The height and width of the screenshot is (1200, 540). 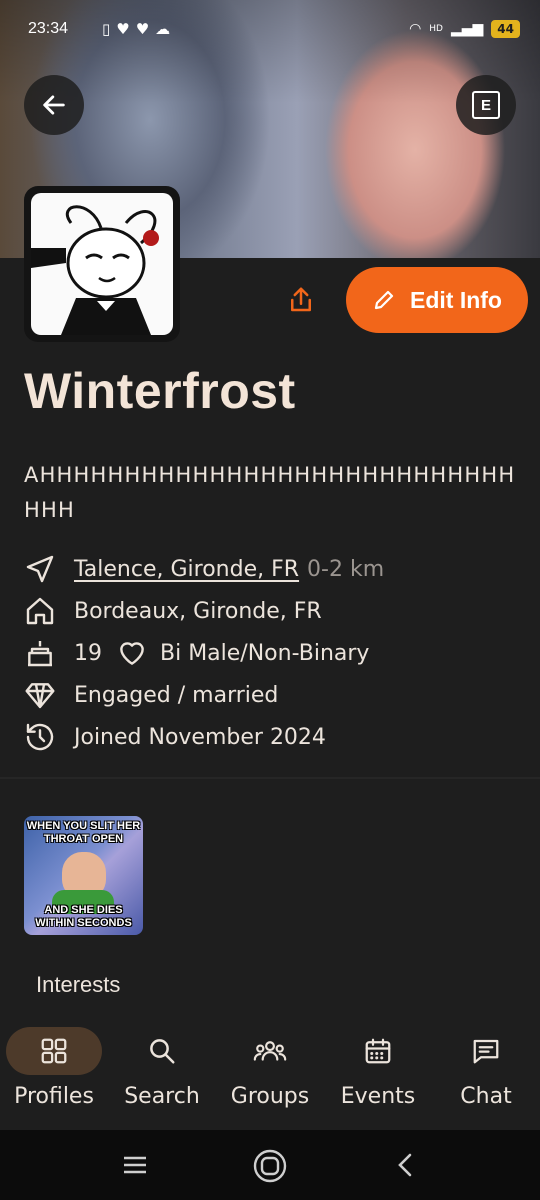 I want to click on nav-profiles: Profiles, so click(x=54, y=1076).